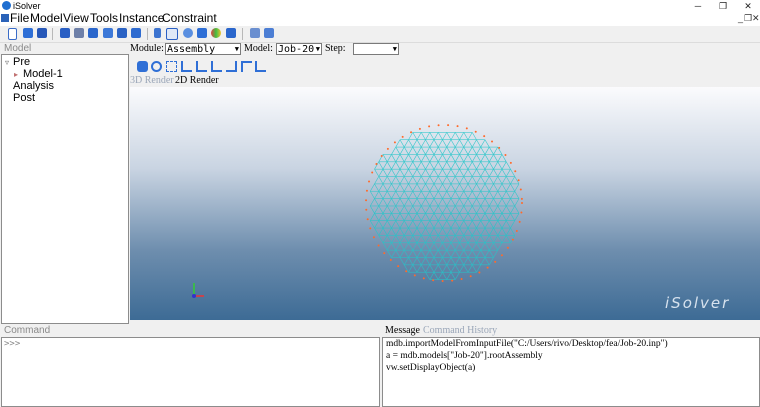 This screenshot has height=407, width=760. What do you see at coordinates (431, 368) in the screenshot?
I see `message-line: vw.setDisplayObject(a)` at bounding box center [431, 368].